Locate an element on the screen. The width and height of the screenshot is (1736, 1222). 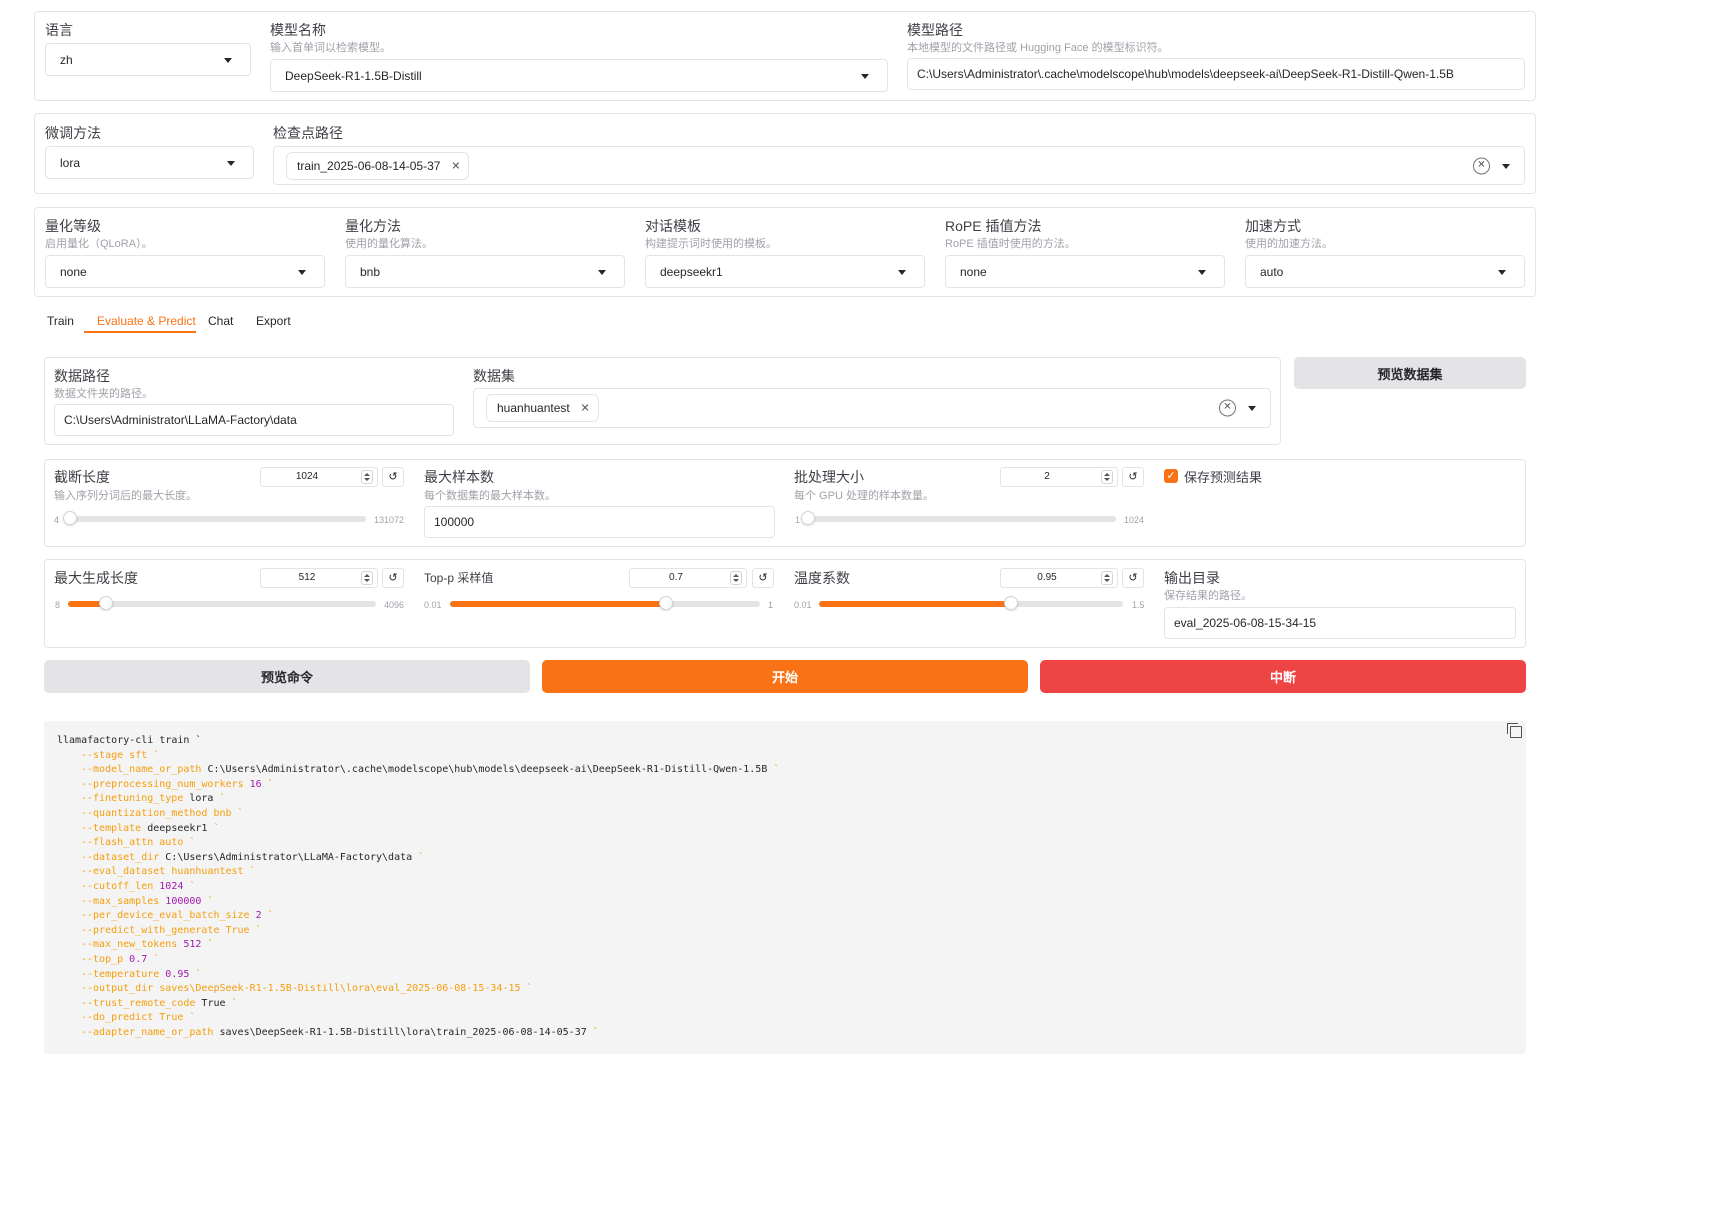
checkpoint-chip: train_2025-06-08-14-05-37 ✕ is located at coordinates (378, 165).